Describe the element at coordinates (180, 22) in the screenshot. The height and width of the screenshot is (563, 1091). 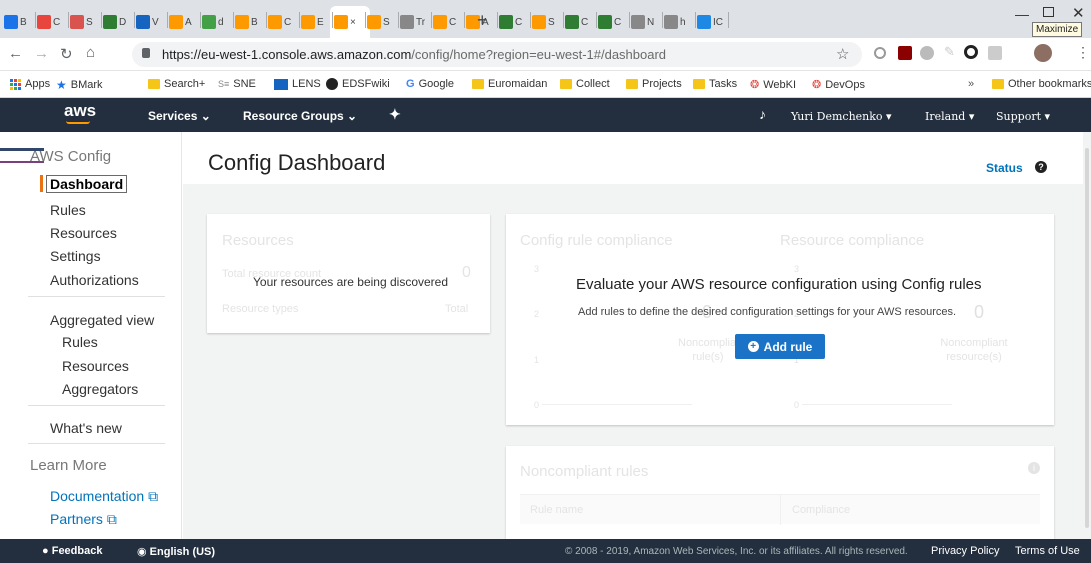
I see `browser-tab: A` at that location.